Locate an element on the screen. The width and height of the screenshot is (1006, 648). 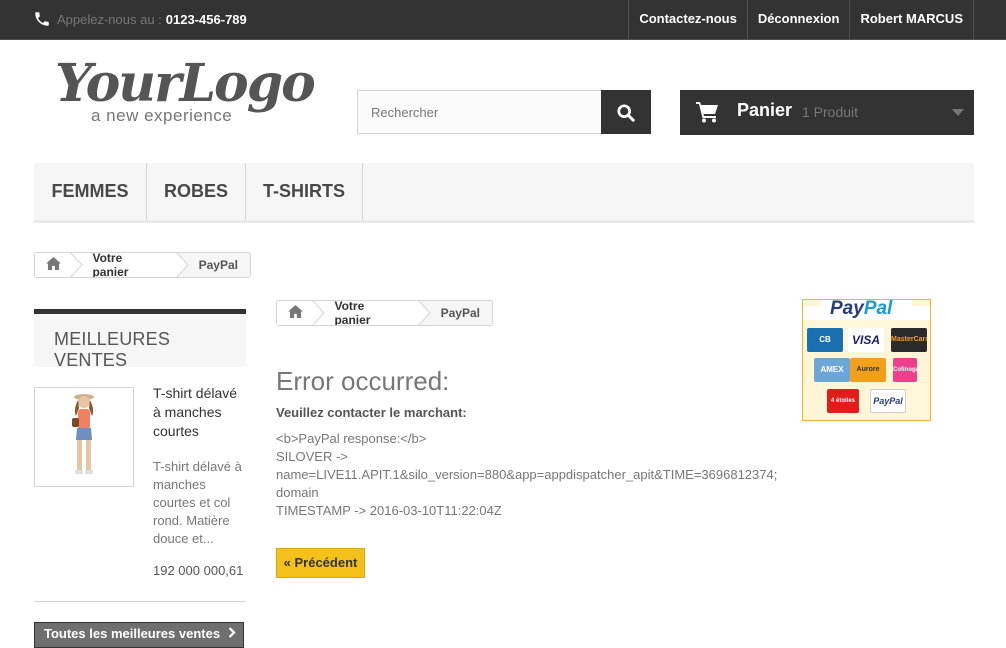
search-box is located at coordinates (504, 112).